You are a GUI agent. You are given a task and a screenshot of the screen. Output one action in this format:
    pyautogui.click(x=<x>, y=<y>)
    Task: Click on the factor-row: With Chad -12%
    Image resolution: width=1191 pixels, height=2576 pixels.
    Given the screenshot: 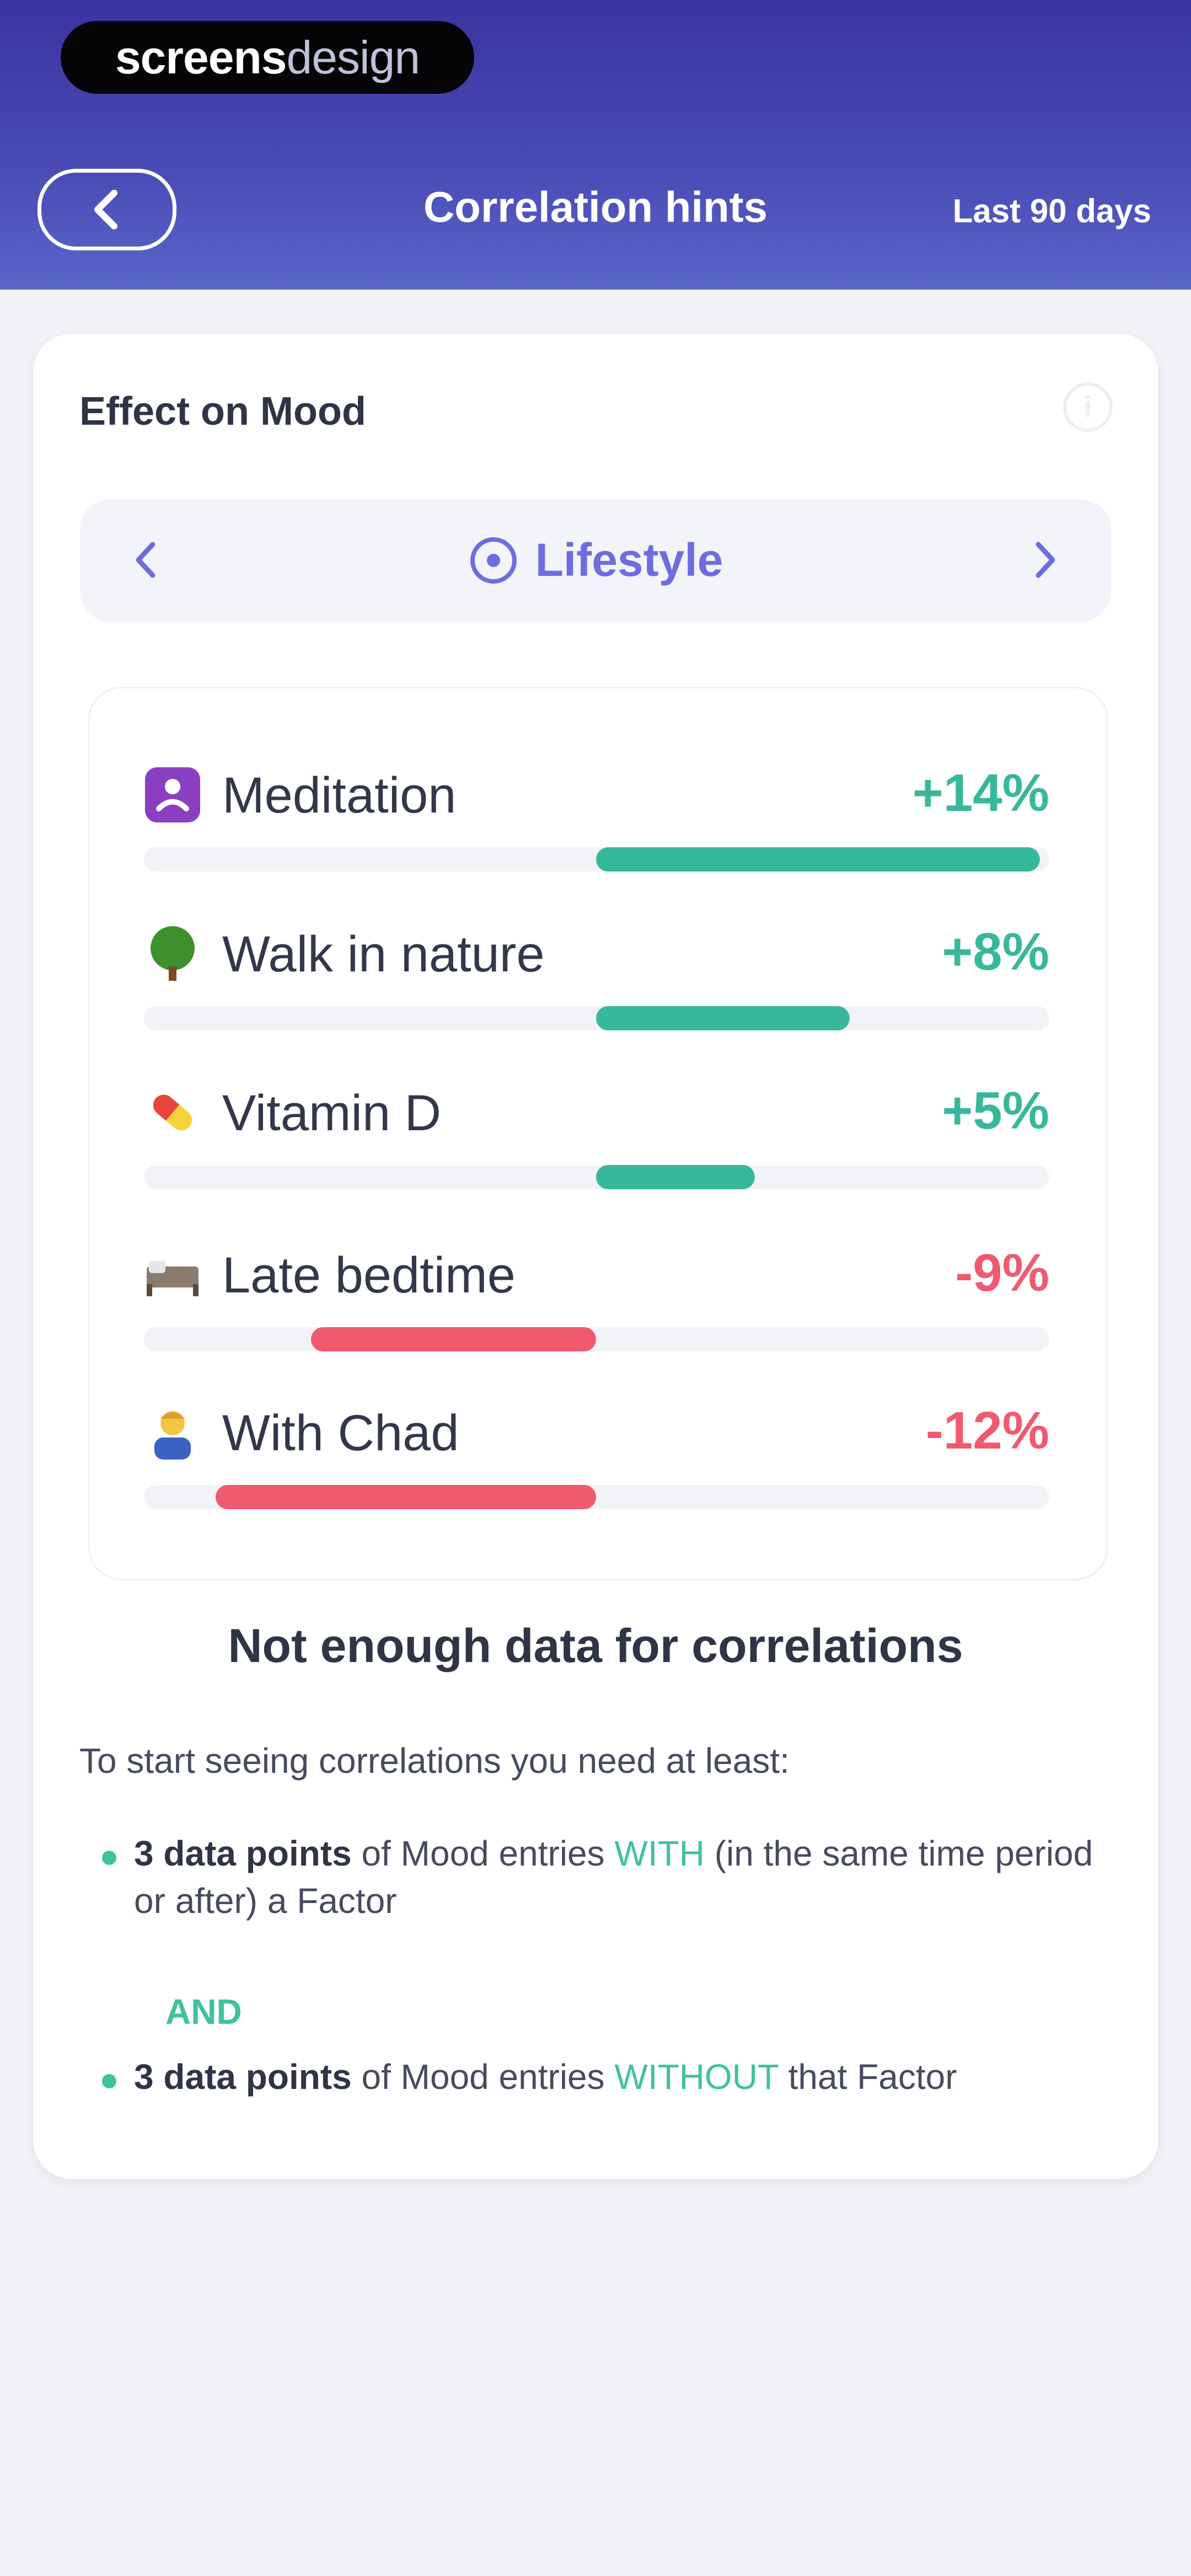 What is the action you would take?
    pyautogui.click(x=600, y=1442)
    